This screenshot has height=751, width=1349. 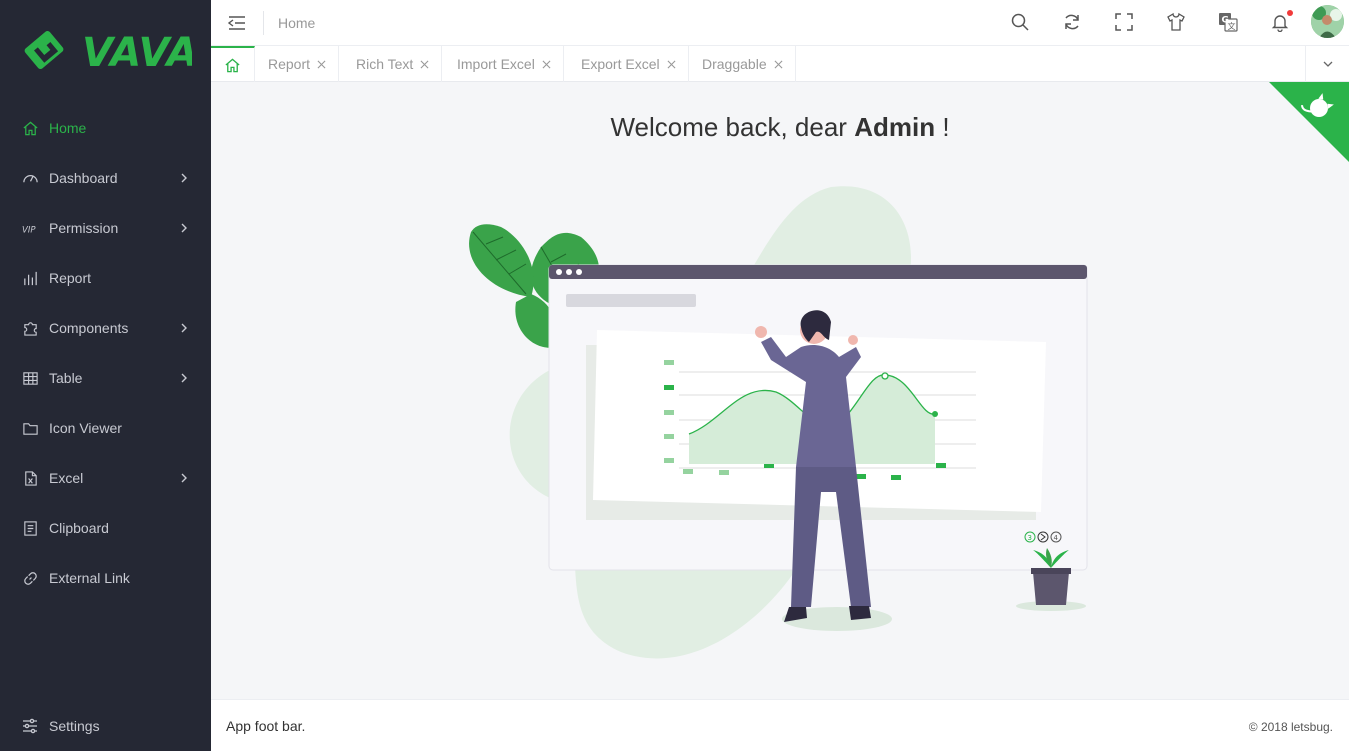 What do you see at coordinates (74, 726) in the screenshot?
I see `settings-label: Settings` at bounding box center [74, 726].